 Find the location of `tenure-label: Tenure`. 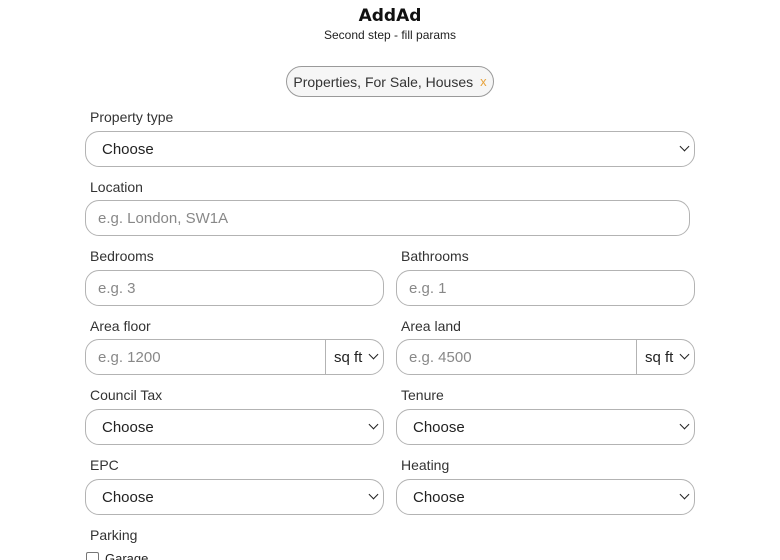

tenure-label: Tenure is located at coordinates (422, 395).